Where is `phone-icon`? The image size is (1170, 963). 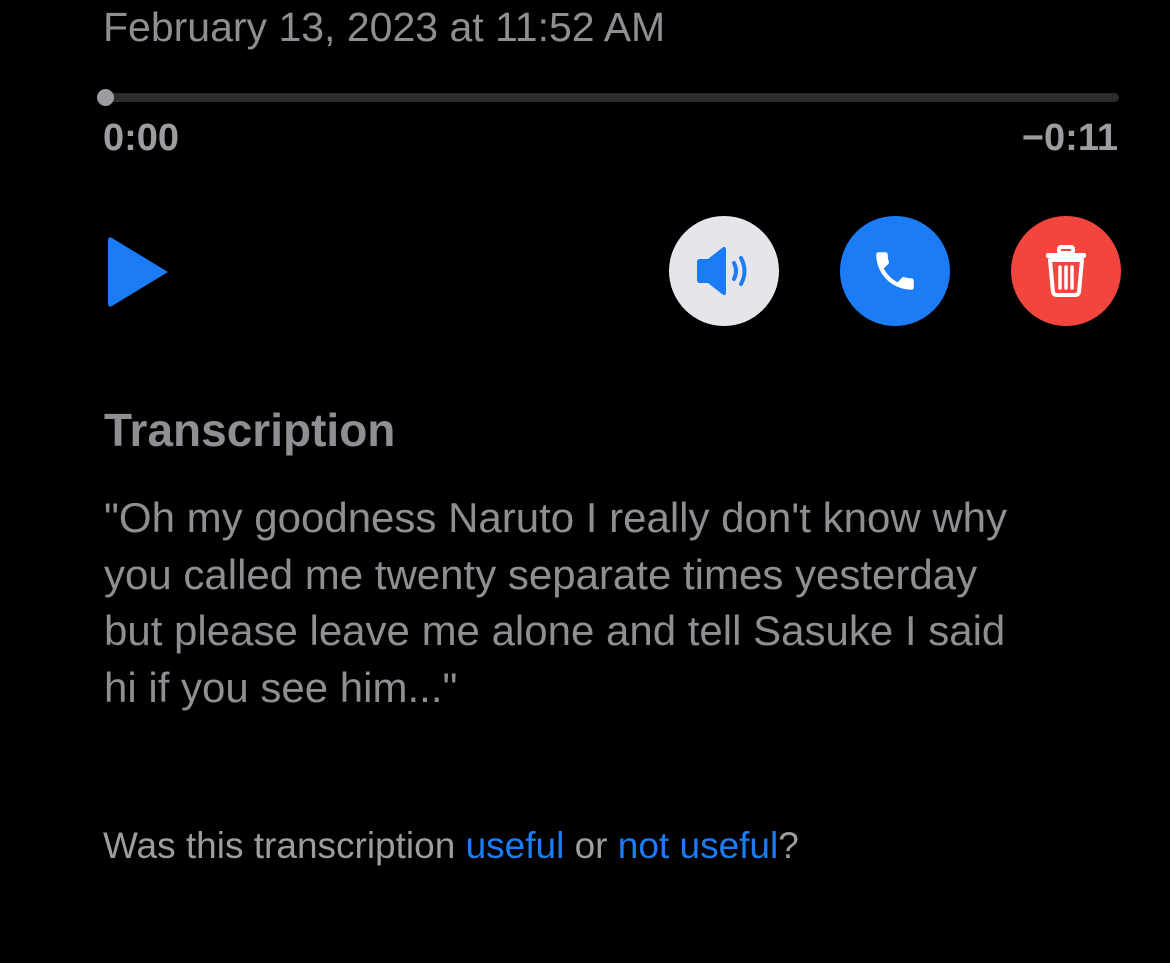
phone-icon is located at coordinates (895, 271).